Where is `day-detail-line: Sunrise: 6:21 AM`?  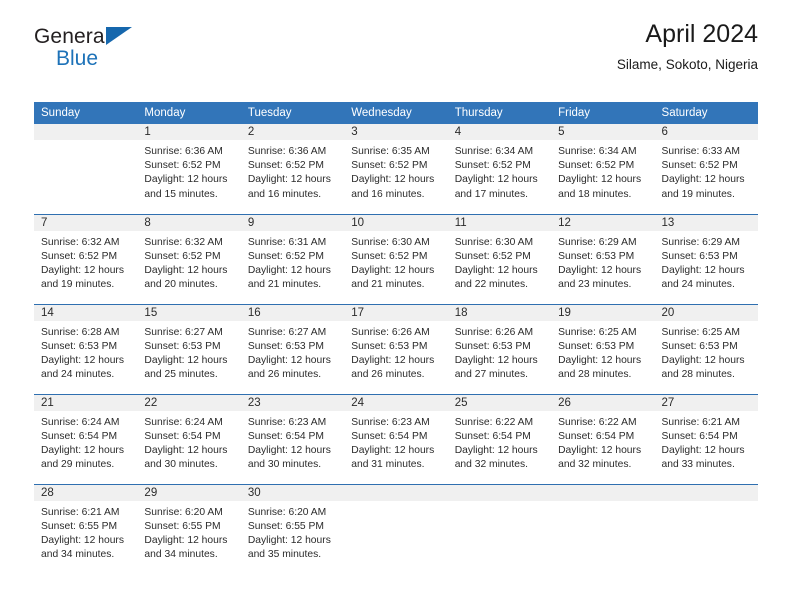 day-detail-line: Sunrise: 6:21 AM is located at coordinates (80, 512).